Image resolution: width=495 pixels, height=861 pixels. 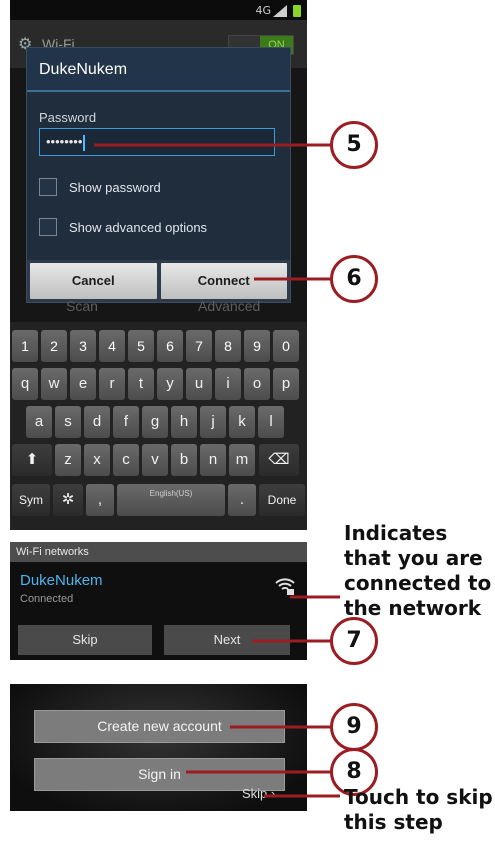 What do you see at coordinates (418, 797) in the screenshot?
I see `skip-note-line: Touch to skip` at bounding box center [418, 797].